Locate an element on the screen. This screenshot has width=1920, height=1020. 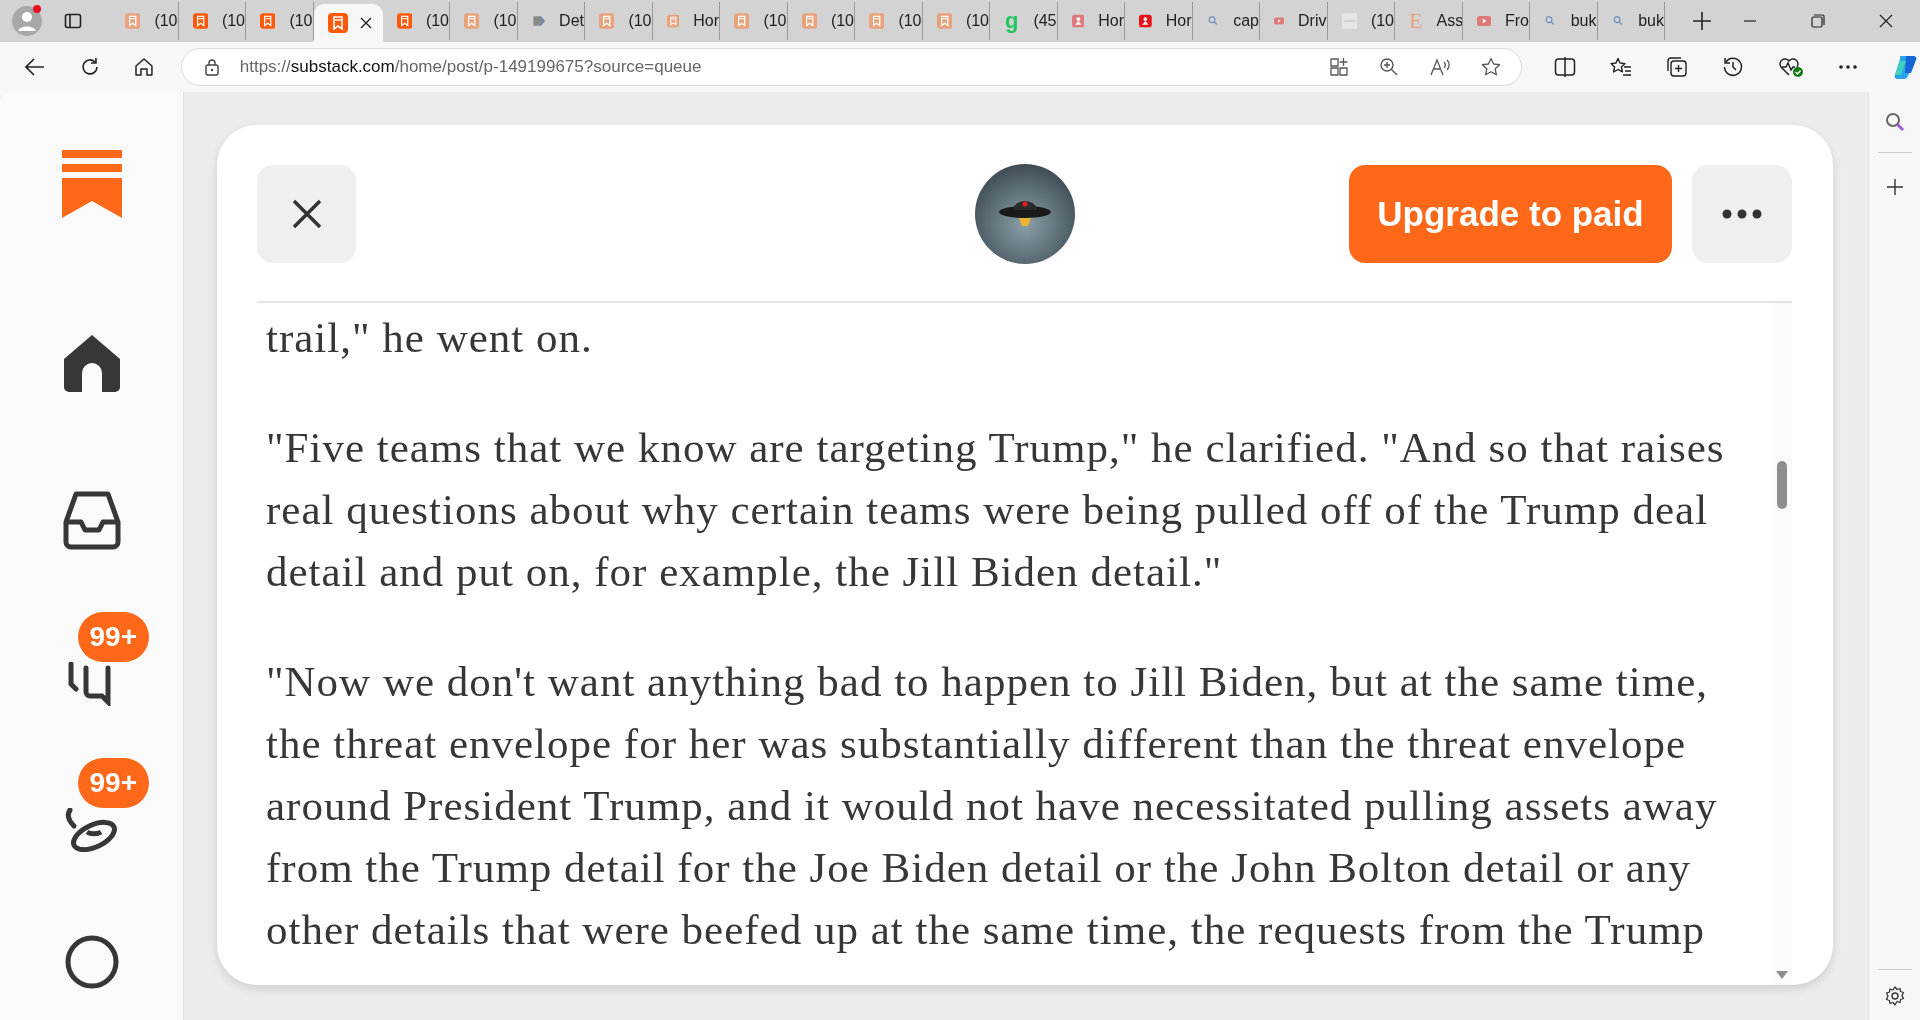
read-aloud-icon is located at coordinates (1440, 67).